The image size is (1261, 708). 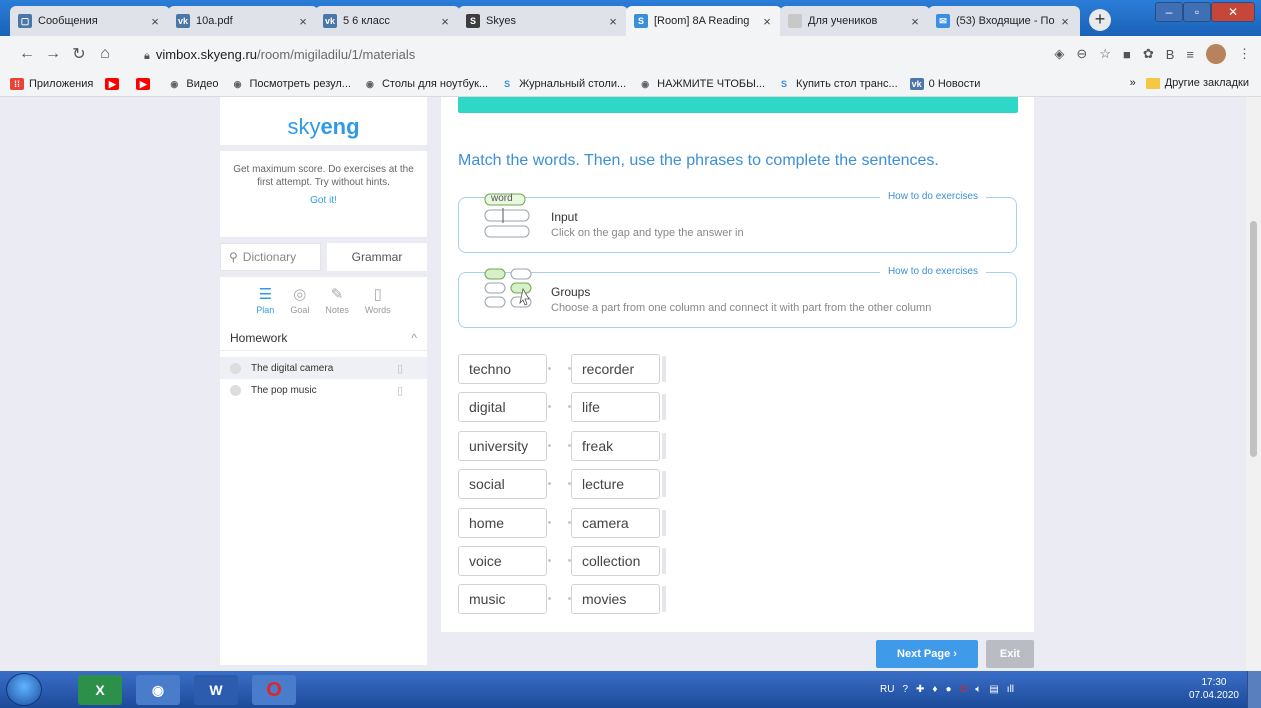 I want to click on network-icon: ▤, so click(x=993, y=689).